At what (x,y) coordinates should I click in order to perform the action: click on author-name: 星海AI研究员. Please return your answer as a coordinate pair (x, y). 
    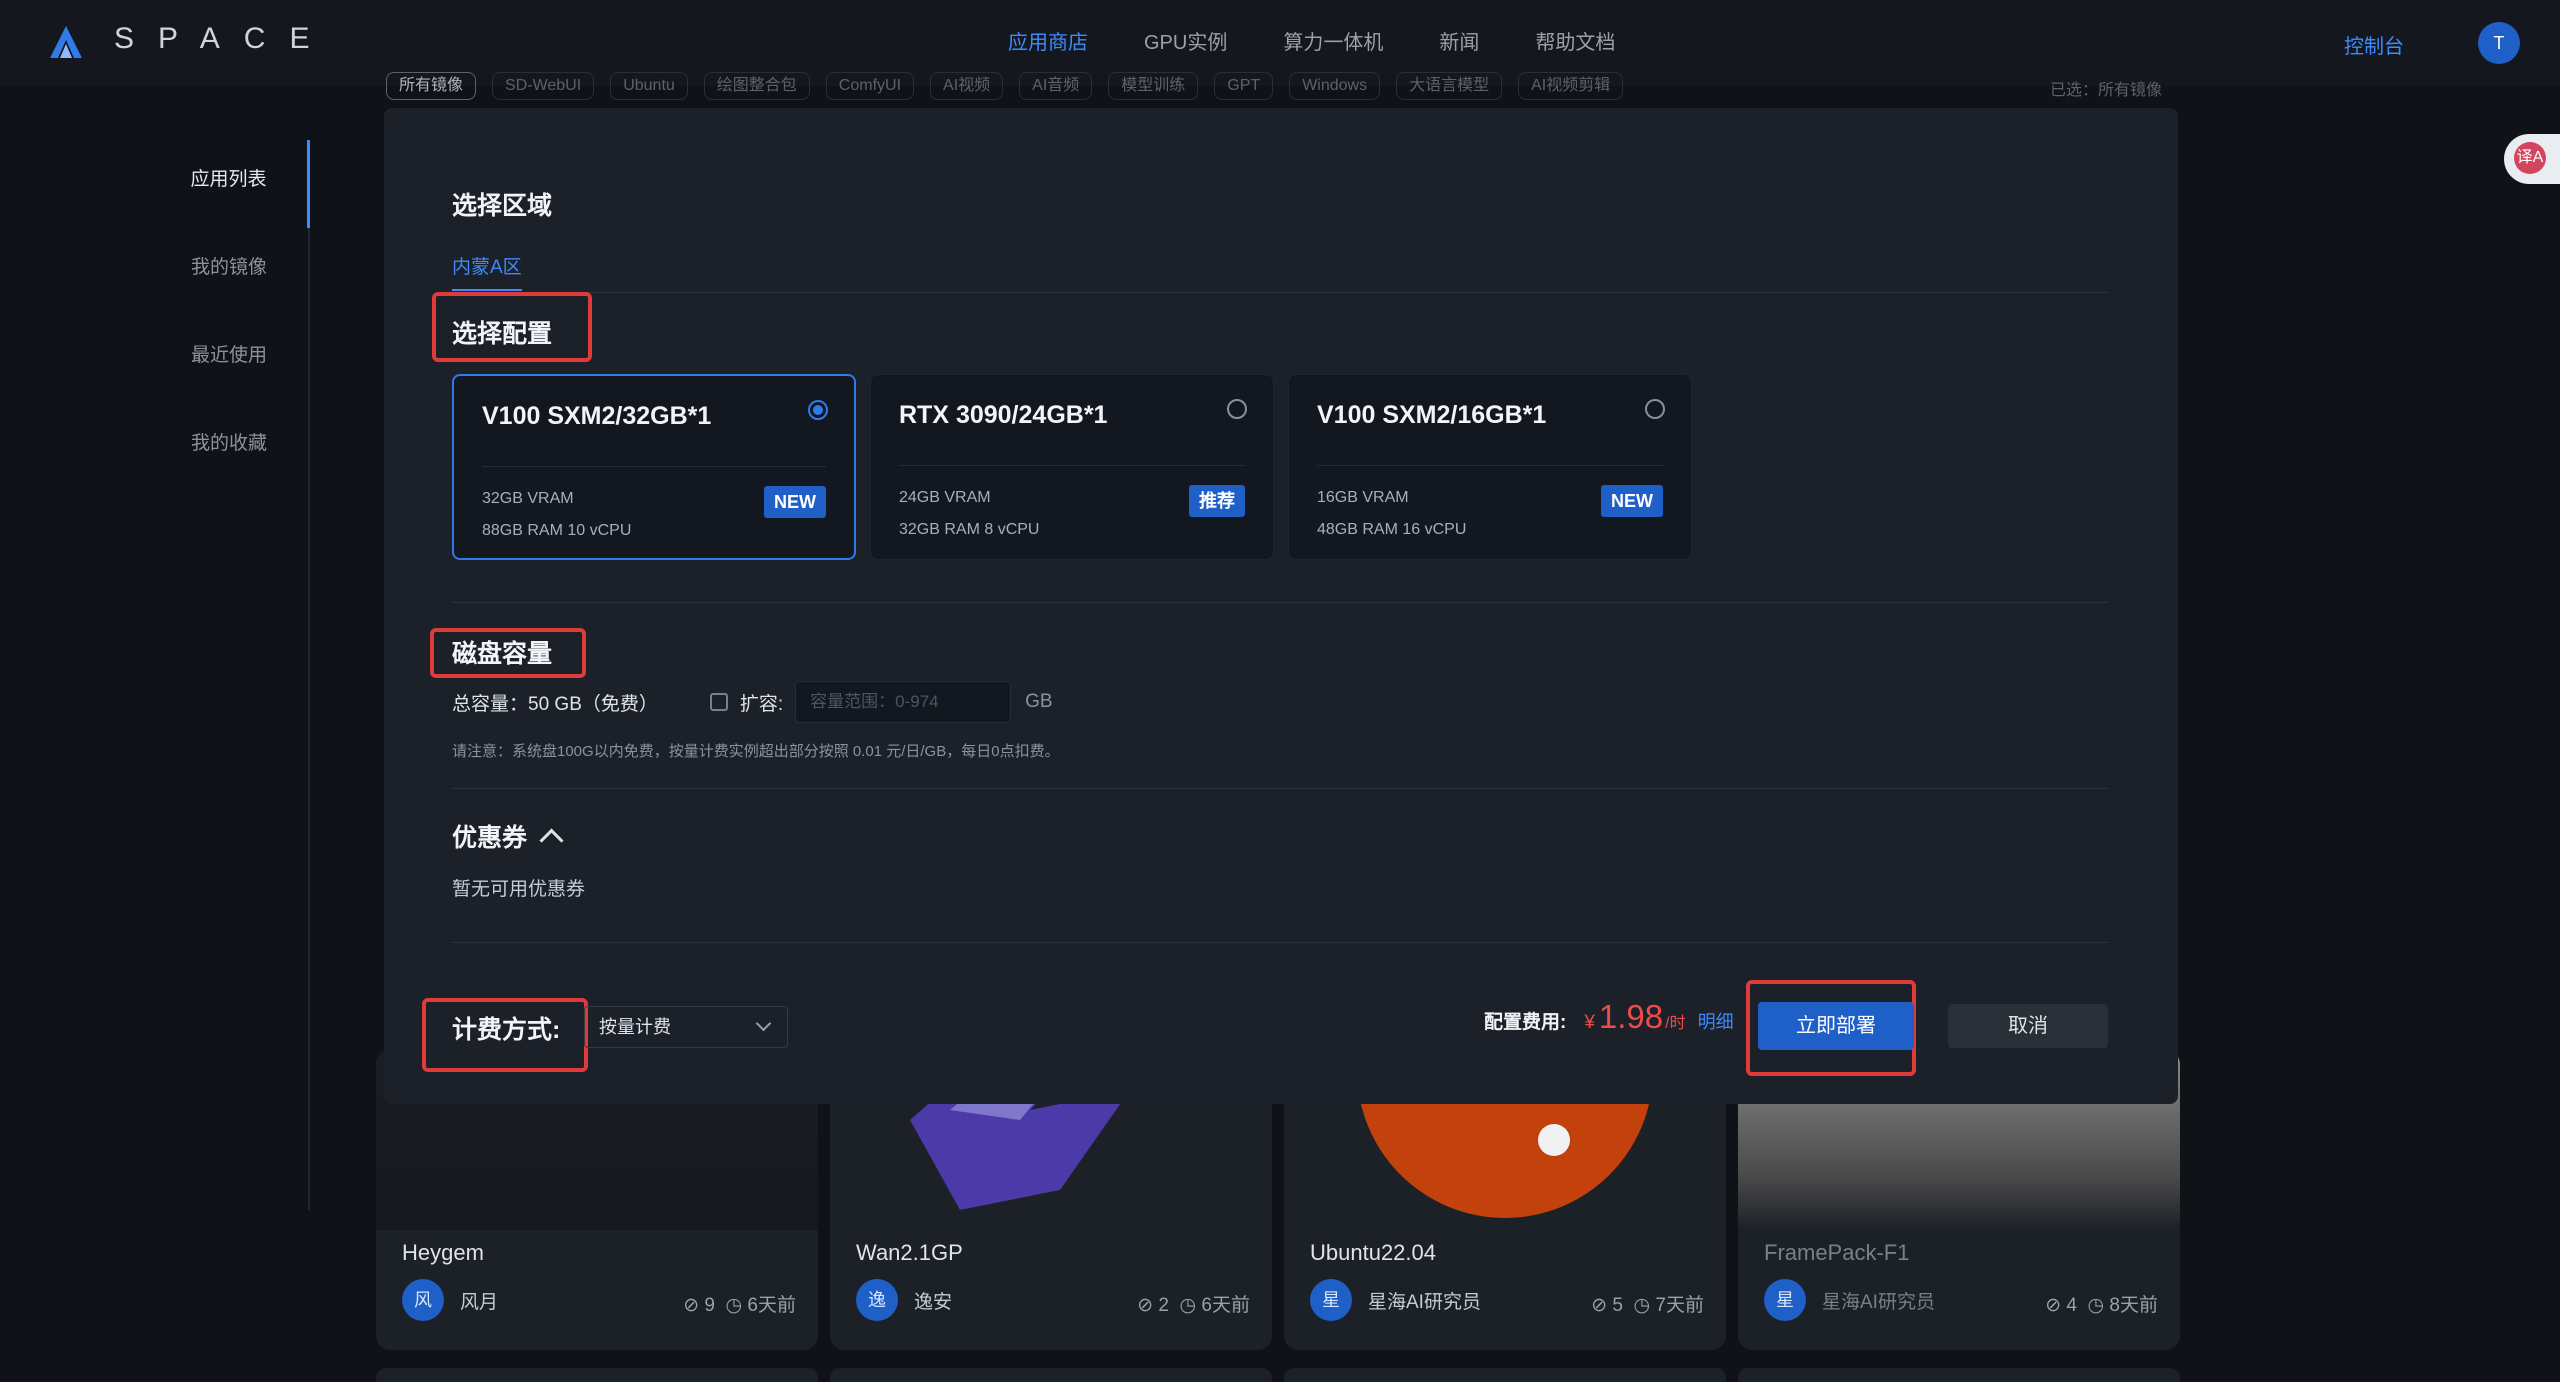
    Looking at the image, I should click on (1878, 1302).